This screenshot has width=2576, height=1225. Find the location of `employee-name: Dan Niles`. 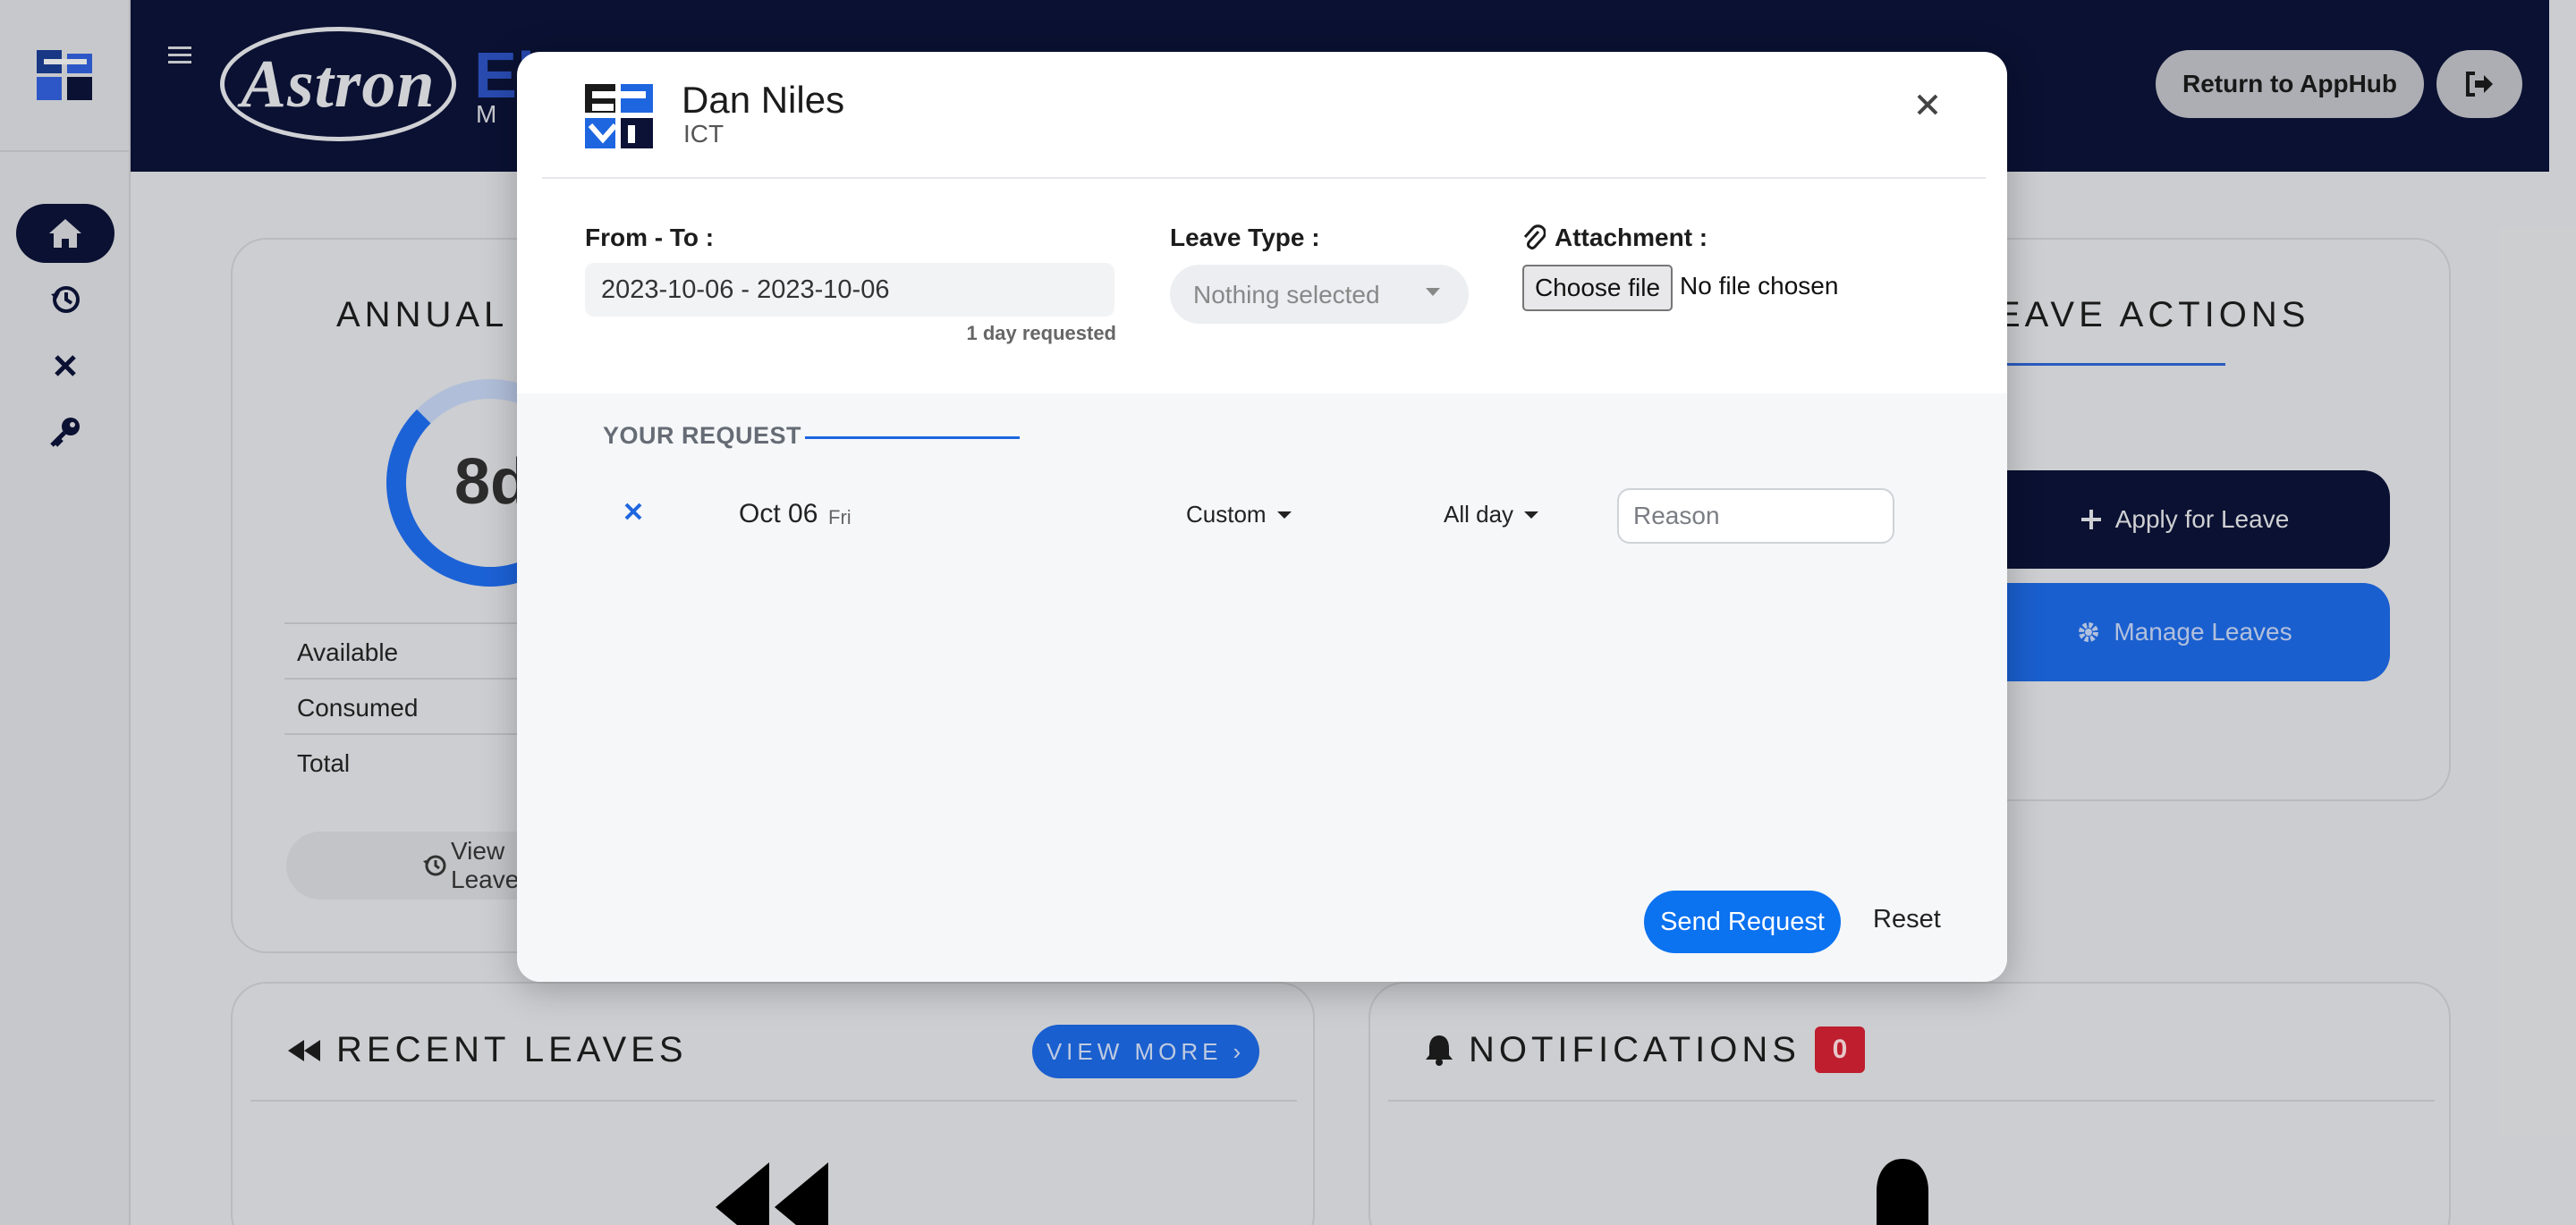

employee-name: Dan Niles is located at coordinates (763, 100).